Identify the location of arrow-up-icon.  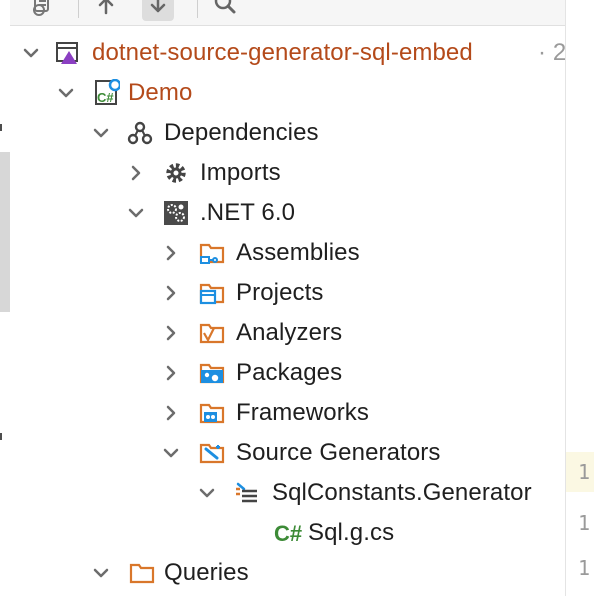
(106, 11).